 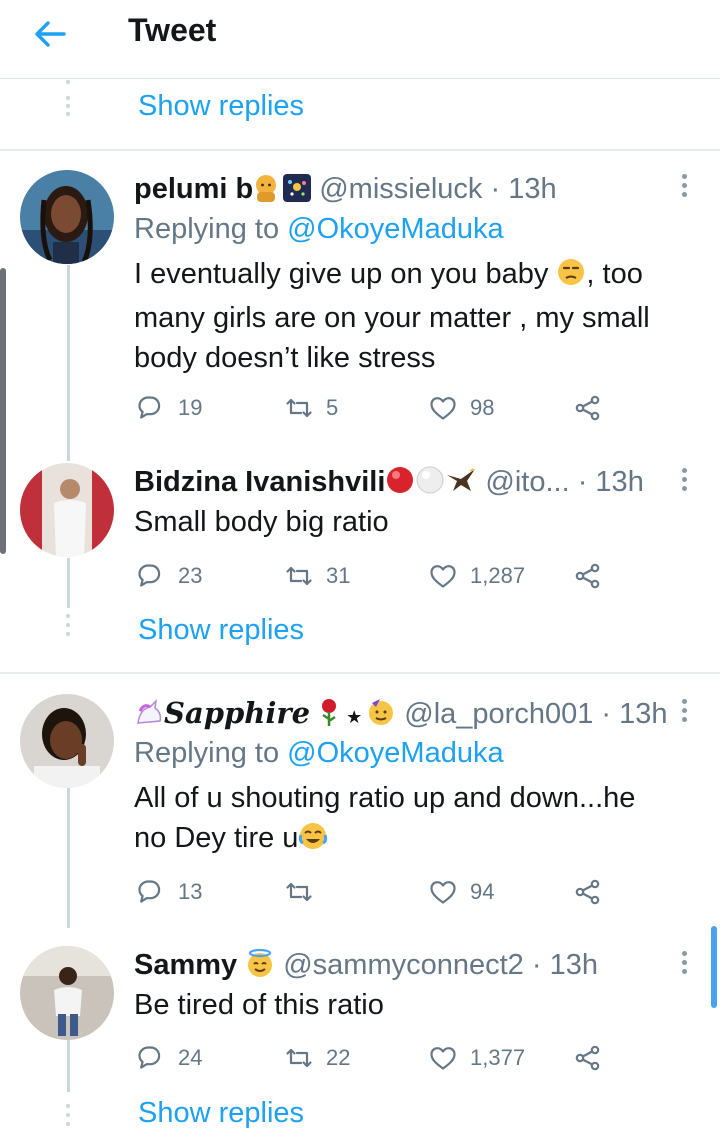 What do you see at coordinates (317, 1058) in the screenshot?
I see `retweet-button: 22` at bounding box center [317, 1058].